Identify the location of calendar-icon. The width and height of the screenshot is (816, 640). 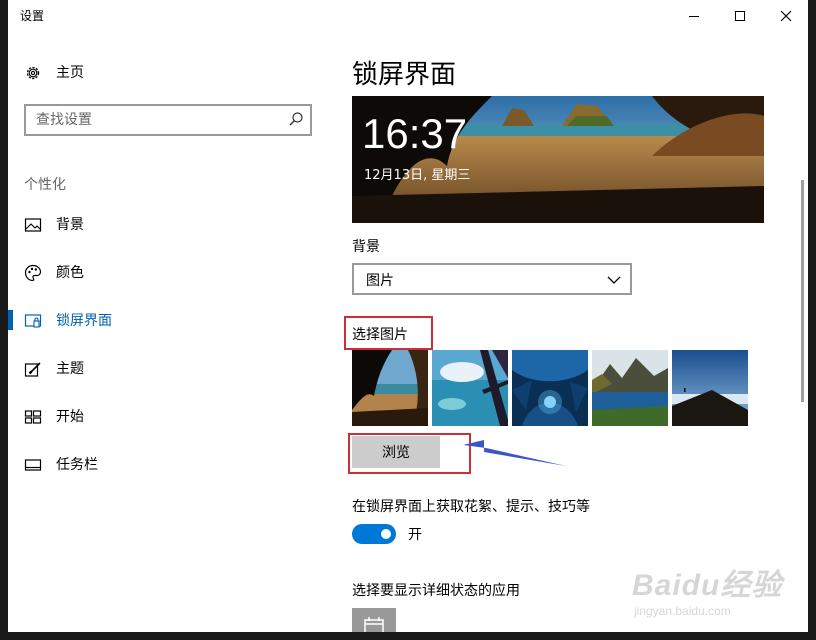
(374, 624).